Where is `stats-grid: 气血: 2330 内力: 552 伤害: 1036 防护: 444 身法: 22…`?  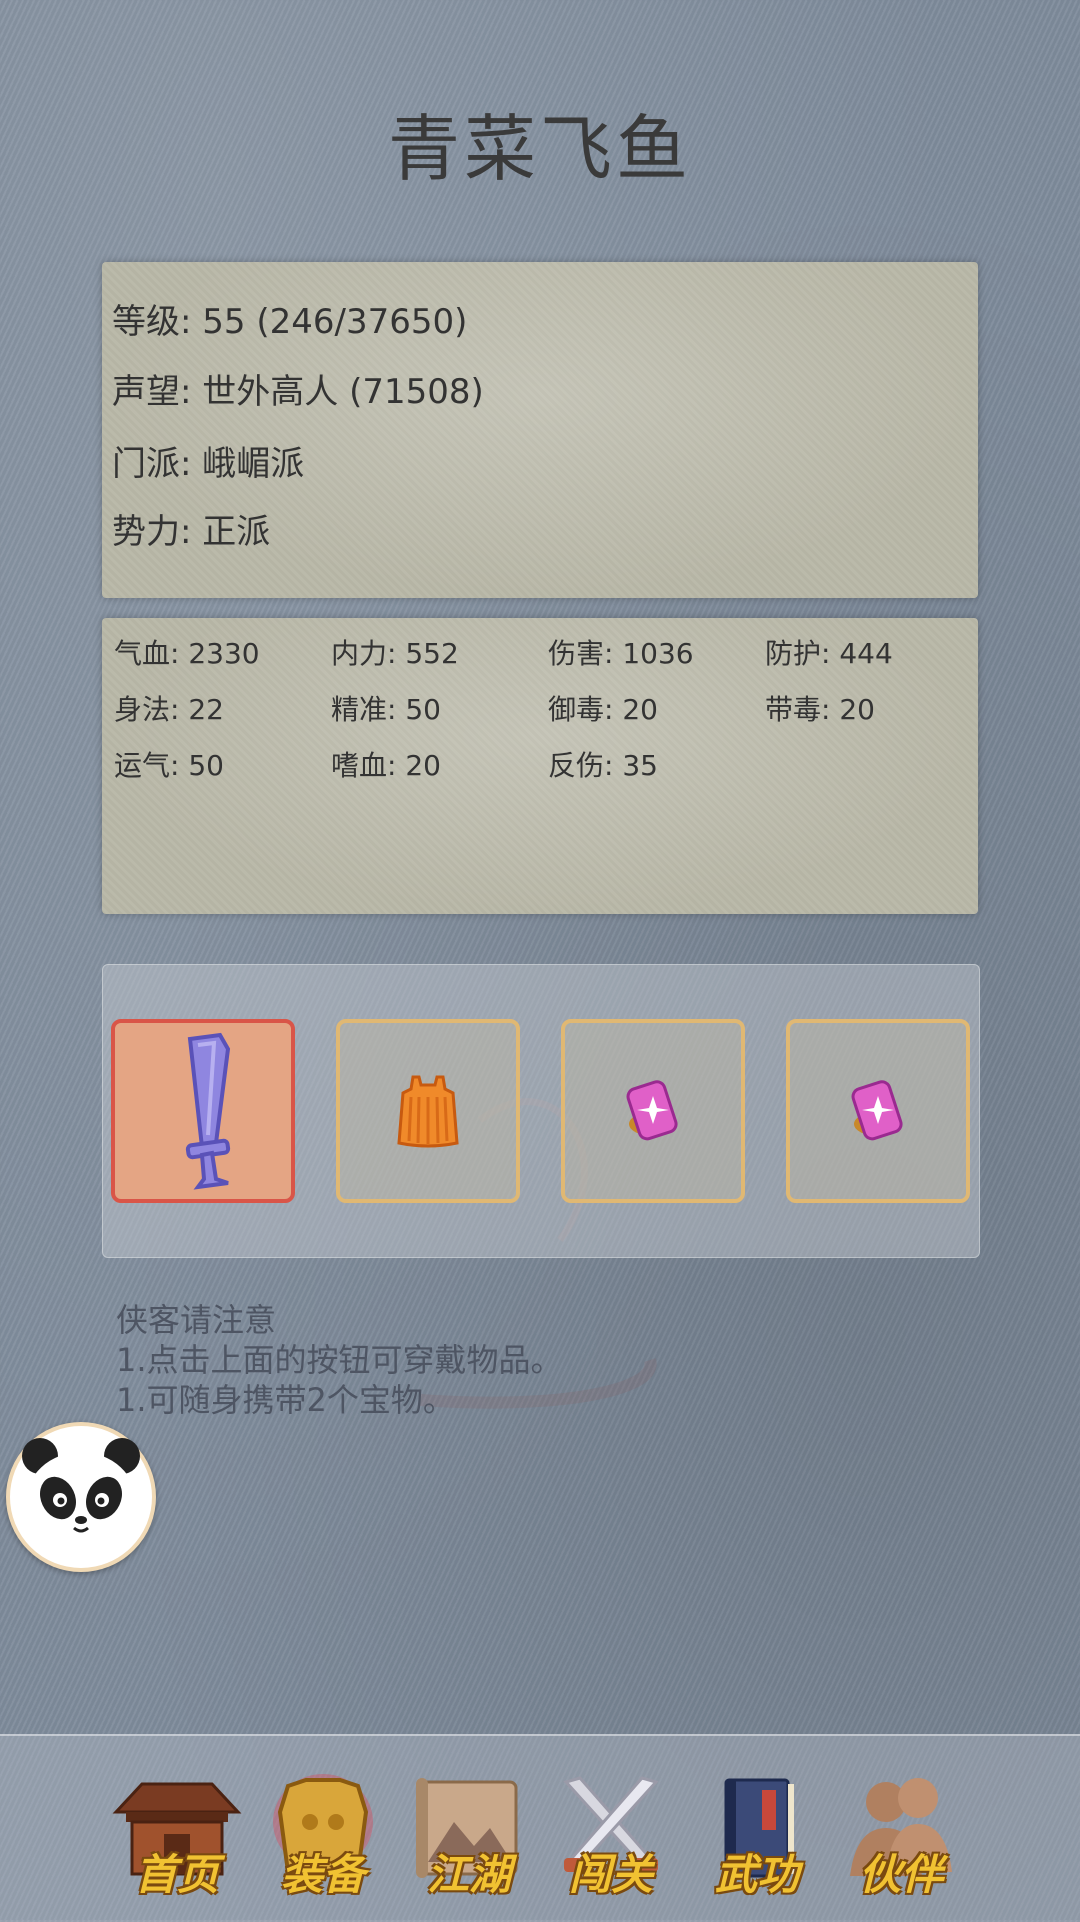
stats-grid: 气血: 2330 内力: 552 伤害: 1036 防护: 444 身法: 22… is located at coordinates (549, 708).